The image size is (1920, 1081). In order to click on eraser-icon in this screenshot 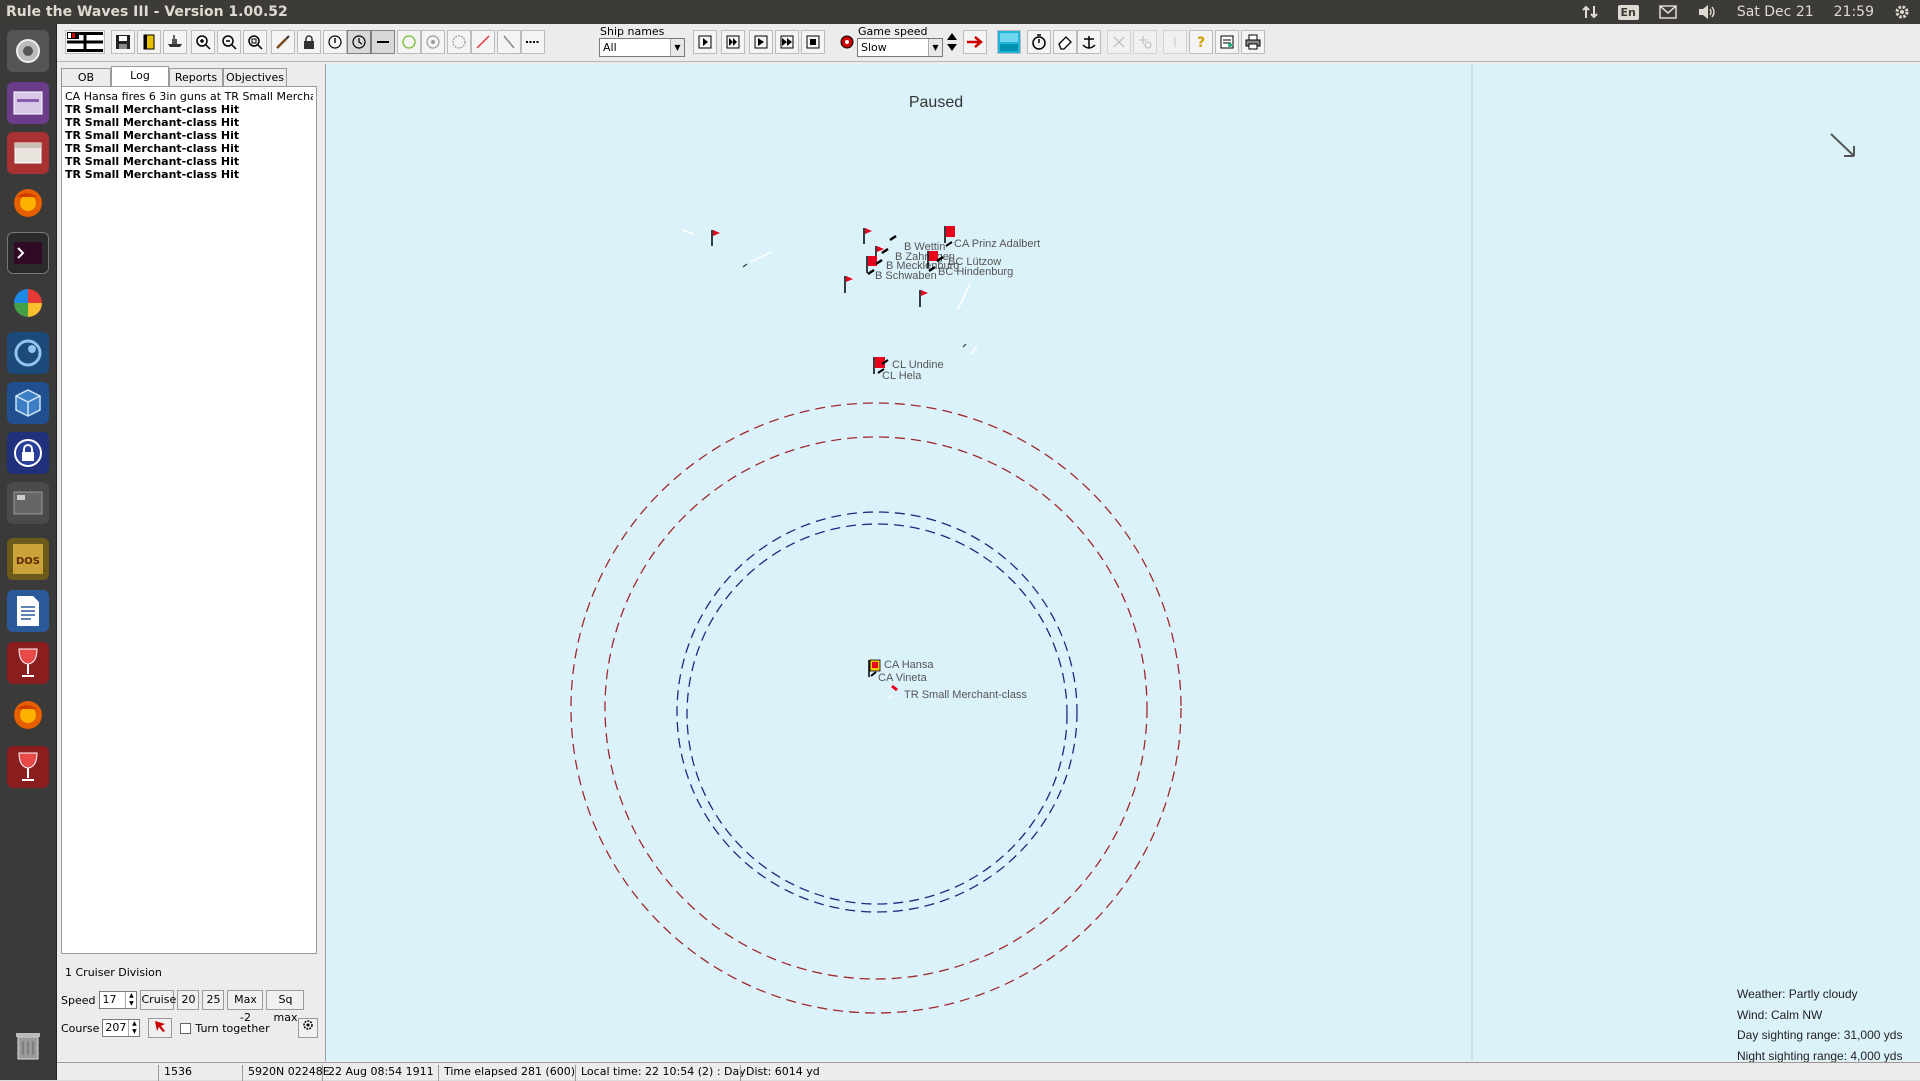, I will do `click(1065, 42)`.